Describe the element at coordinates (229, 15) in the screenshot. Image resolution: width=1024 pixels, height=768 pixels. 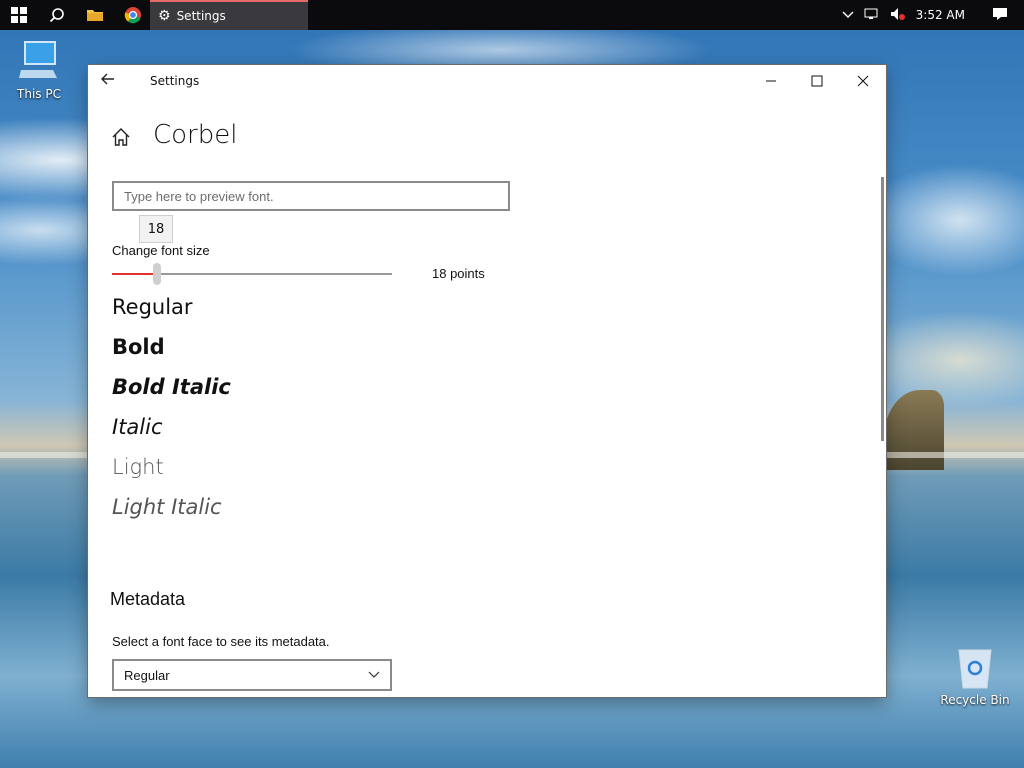
I see `taskbar-settings-app: ⚙ Settings` at that location.